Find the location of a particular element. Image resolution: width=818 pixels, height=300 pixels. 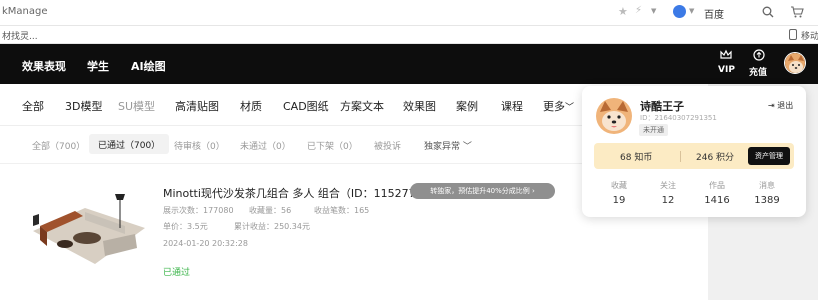

charge-icon is located at coordinates (759, 55).